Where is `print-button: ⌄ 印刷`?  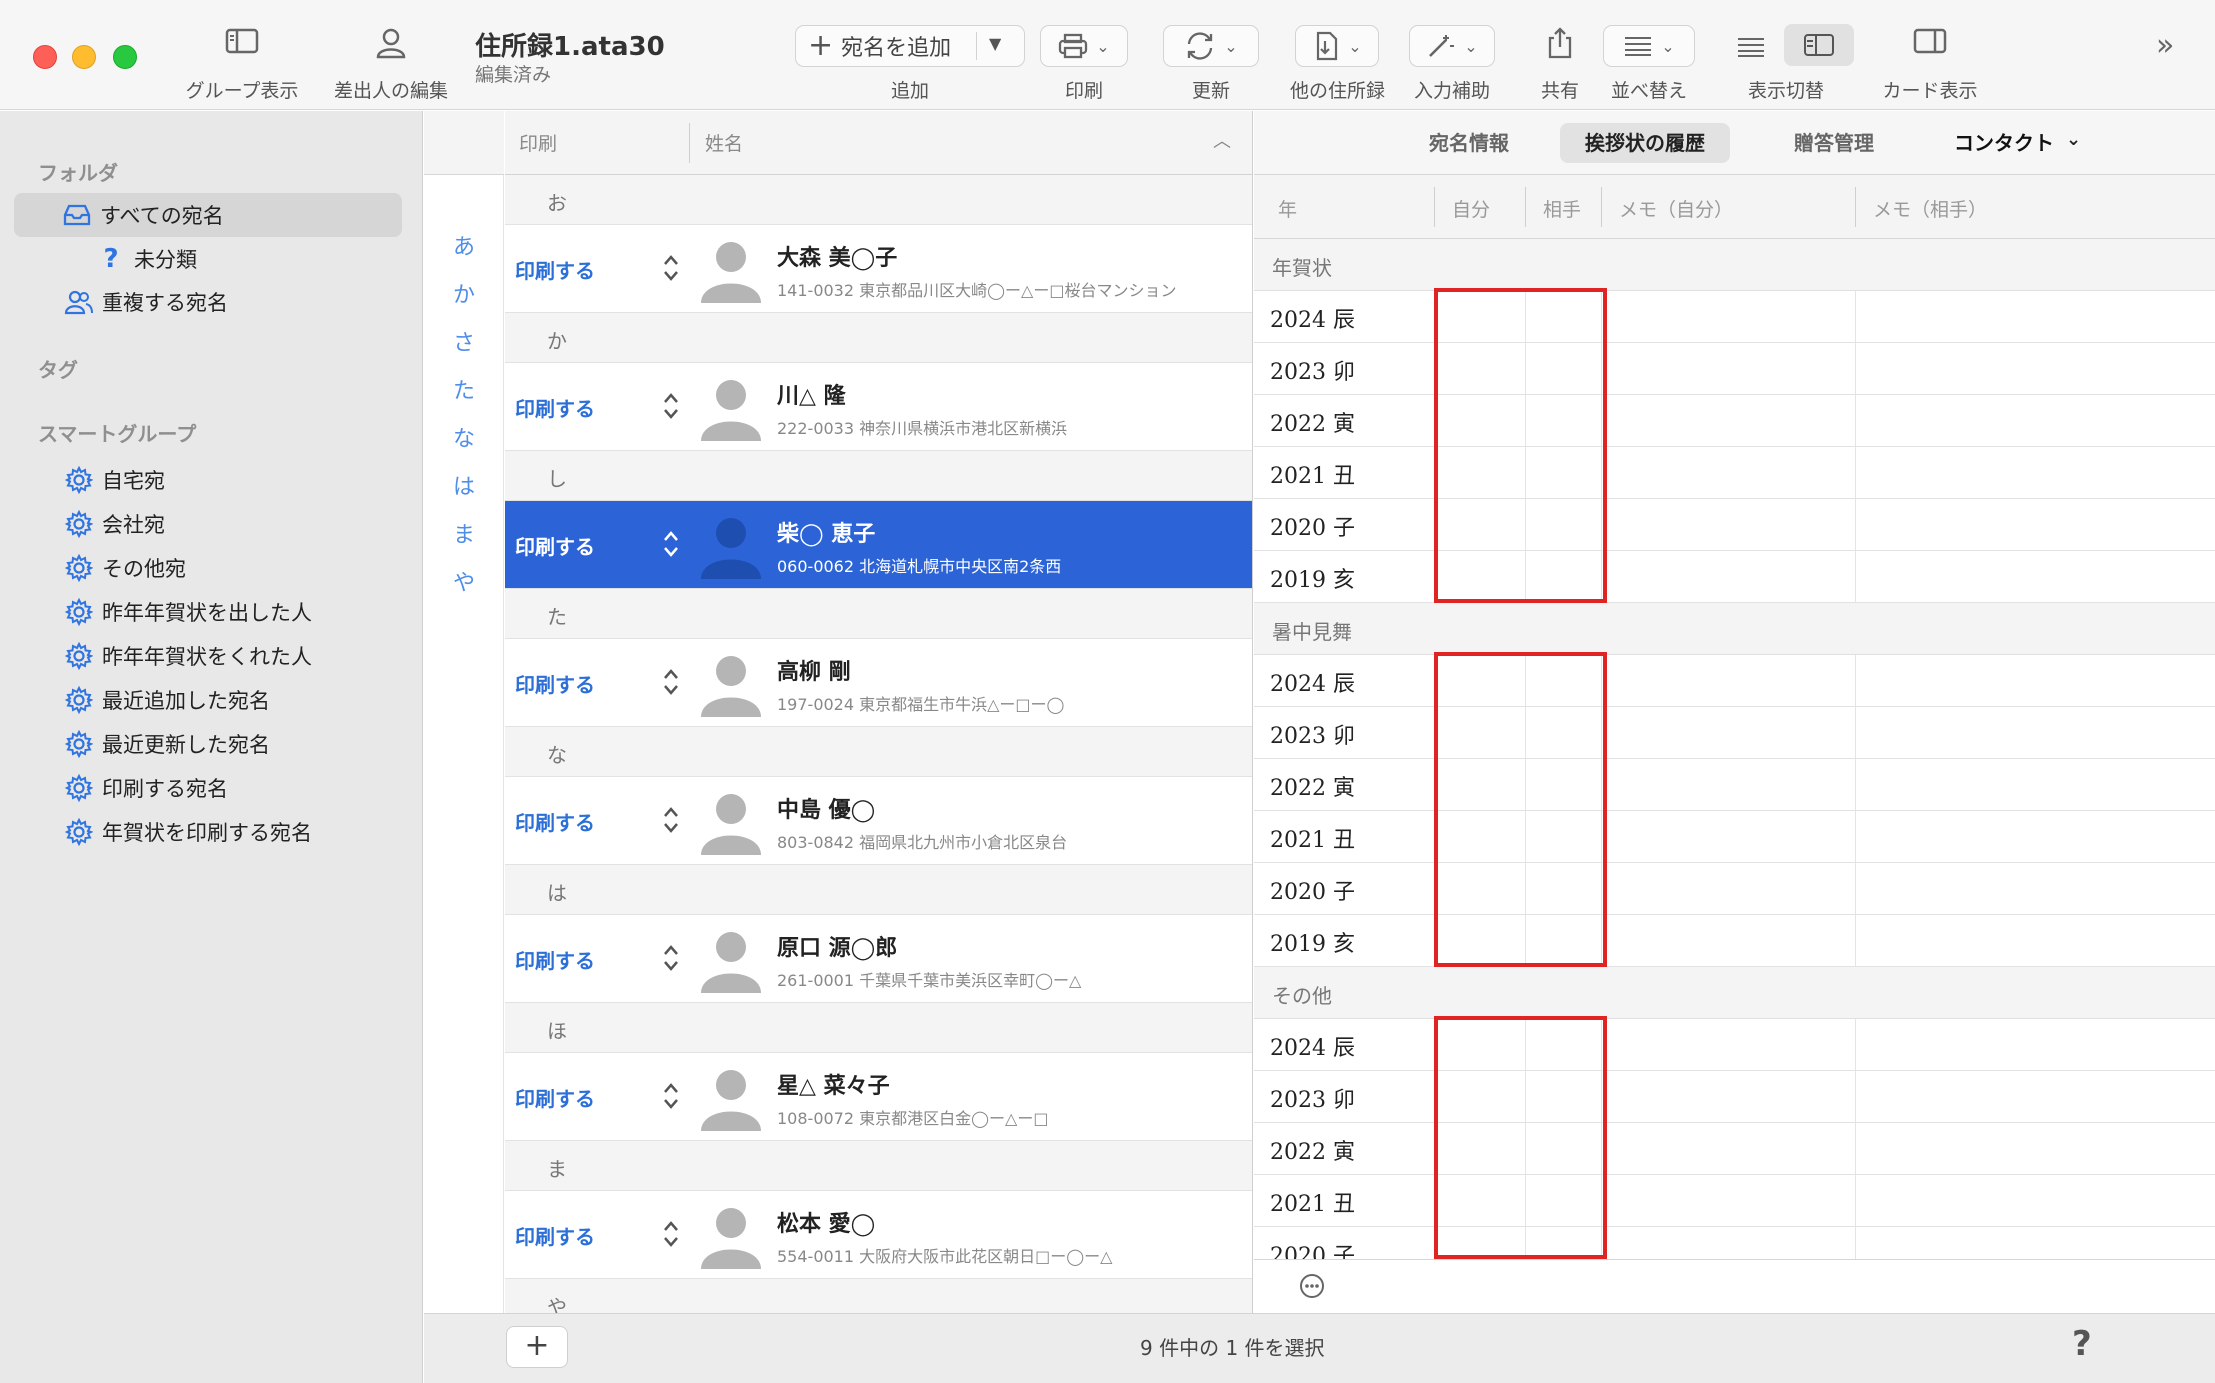
print-button: ⌄ 印刷 is located at coordinates (1084, 55).